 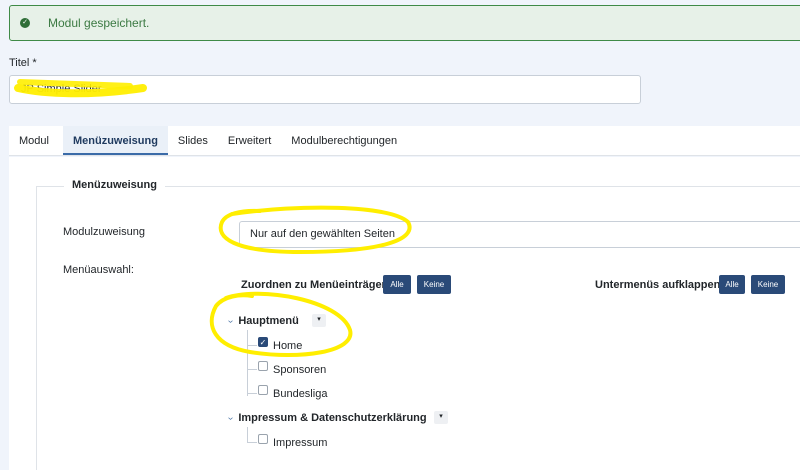 What do you see at coordinates (263, 342) in the screenshot?
I see `checkbox-home: ✓` at bounding box center [263, 342].